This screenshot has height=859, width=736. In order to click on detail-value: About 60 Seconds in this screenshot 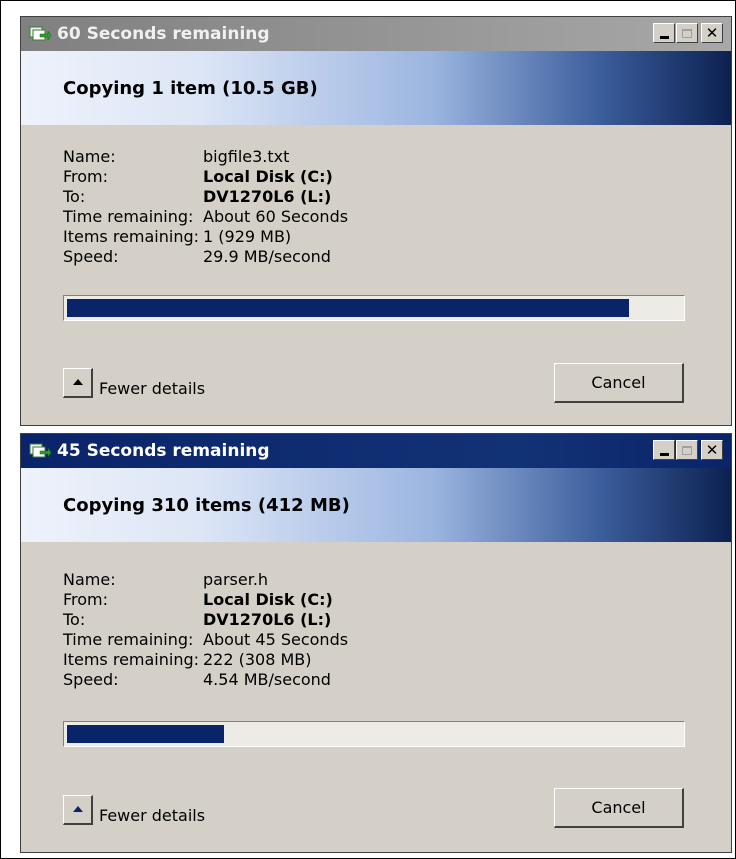, I will do `click(276, 216)`.